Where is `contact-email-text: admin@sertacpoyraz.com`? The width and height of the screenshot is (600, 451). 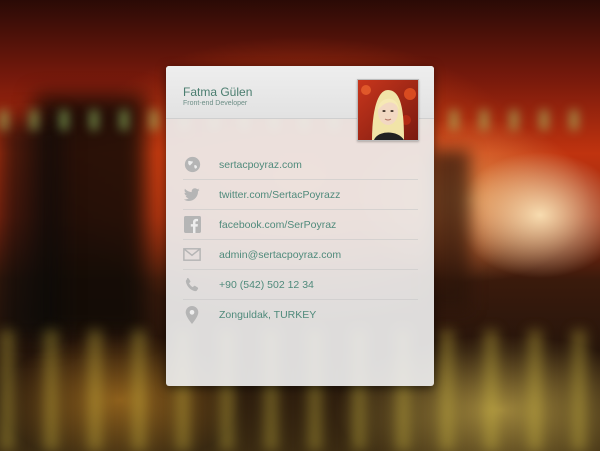 contact-email-text: admin@sertacpoyraz.com is located at coordinates (280, 255).